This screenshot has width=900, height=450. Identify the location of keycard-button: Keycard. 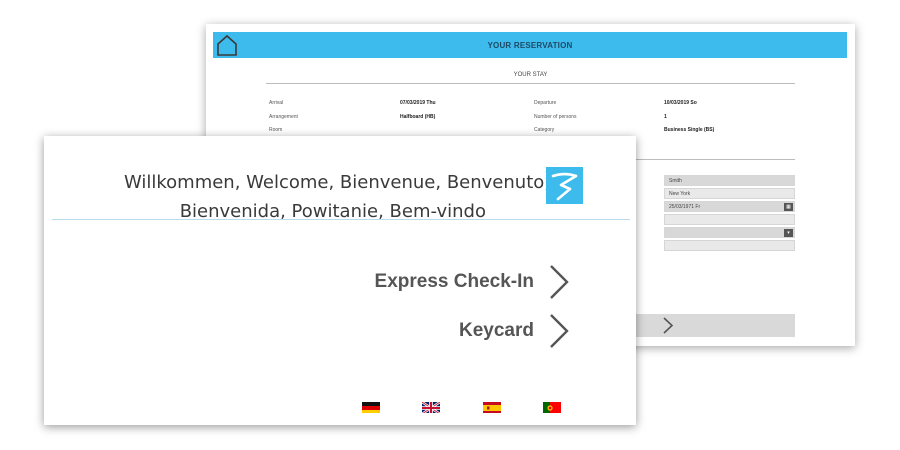
(514, 331).